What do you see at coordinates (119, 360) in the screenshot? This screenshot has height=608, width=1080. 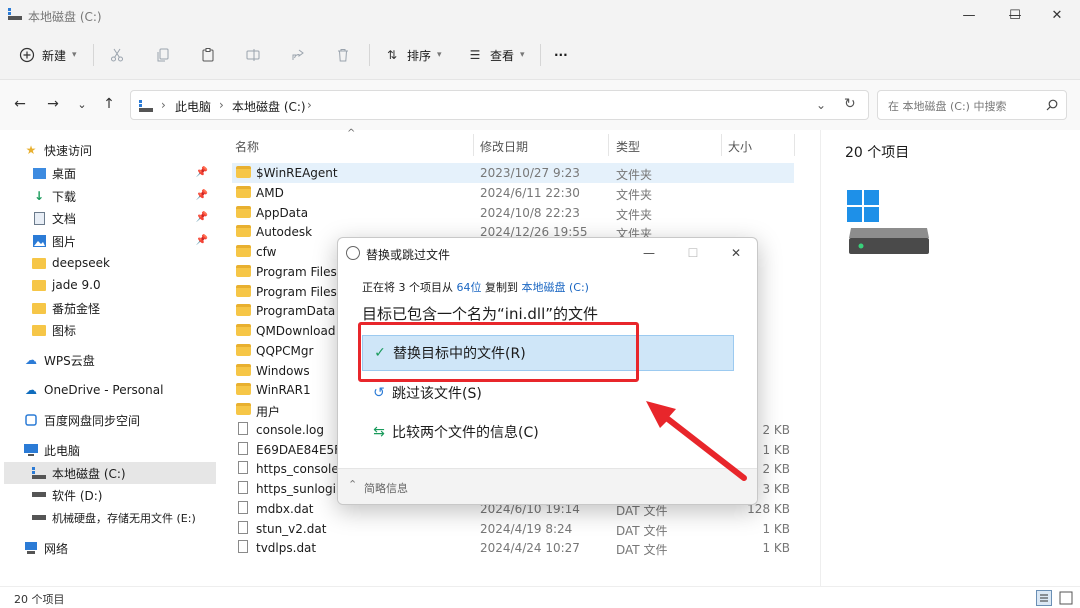 I see `sidebar-item-wps-cloud: ☁ WPS云盘` at bounding box center [119, 360].